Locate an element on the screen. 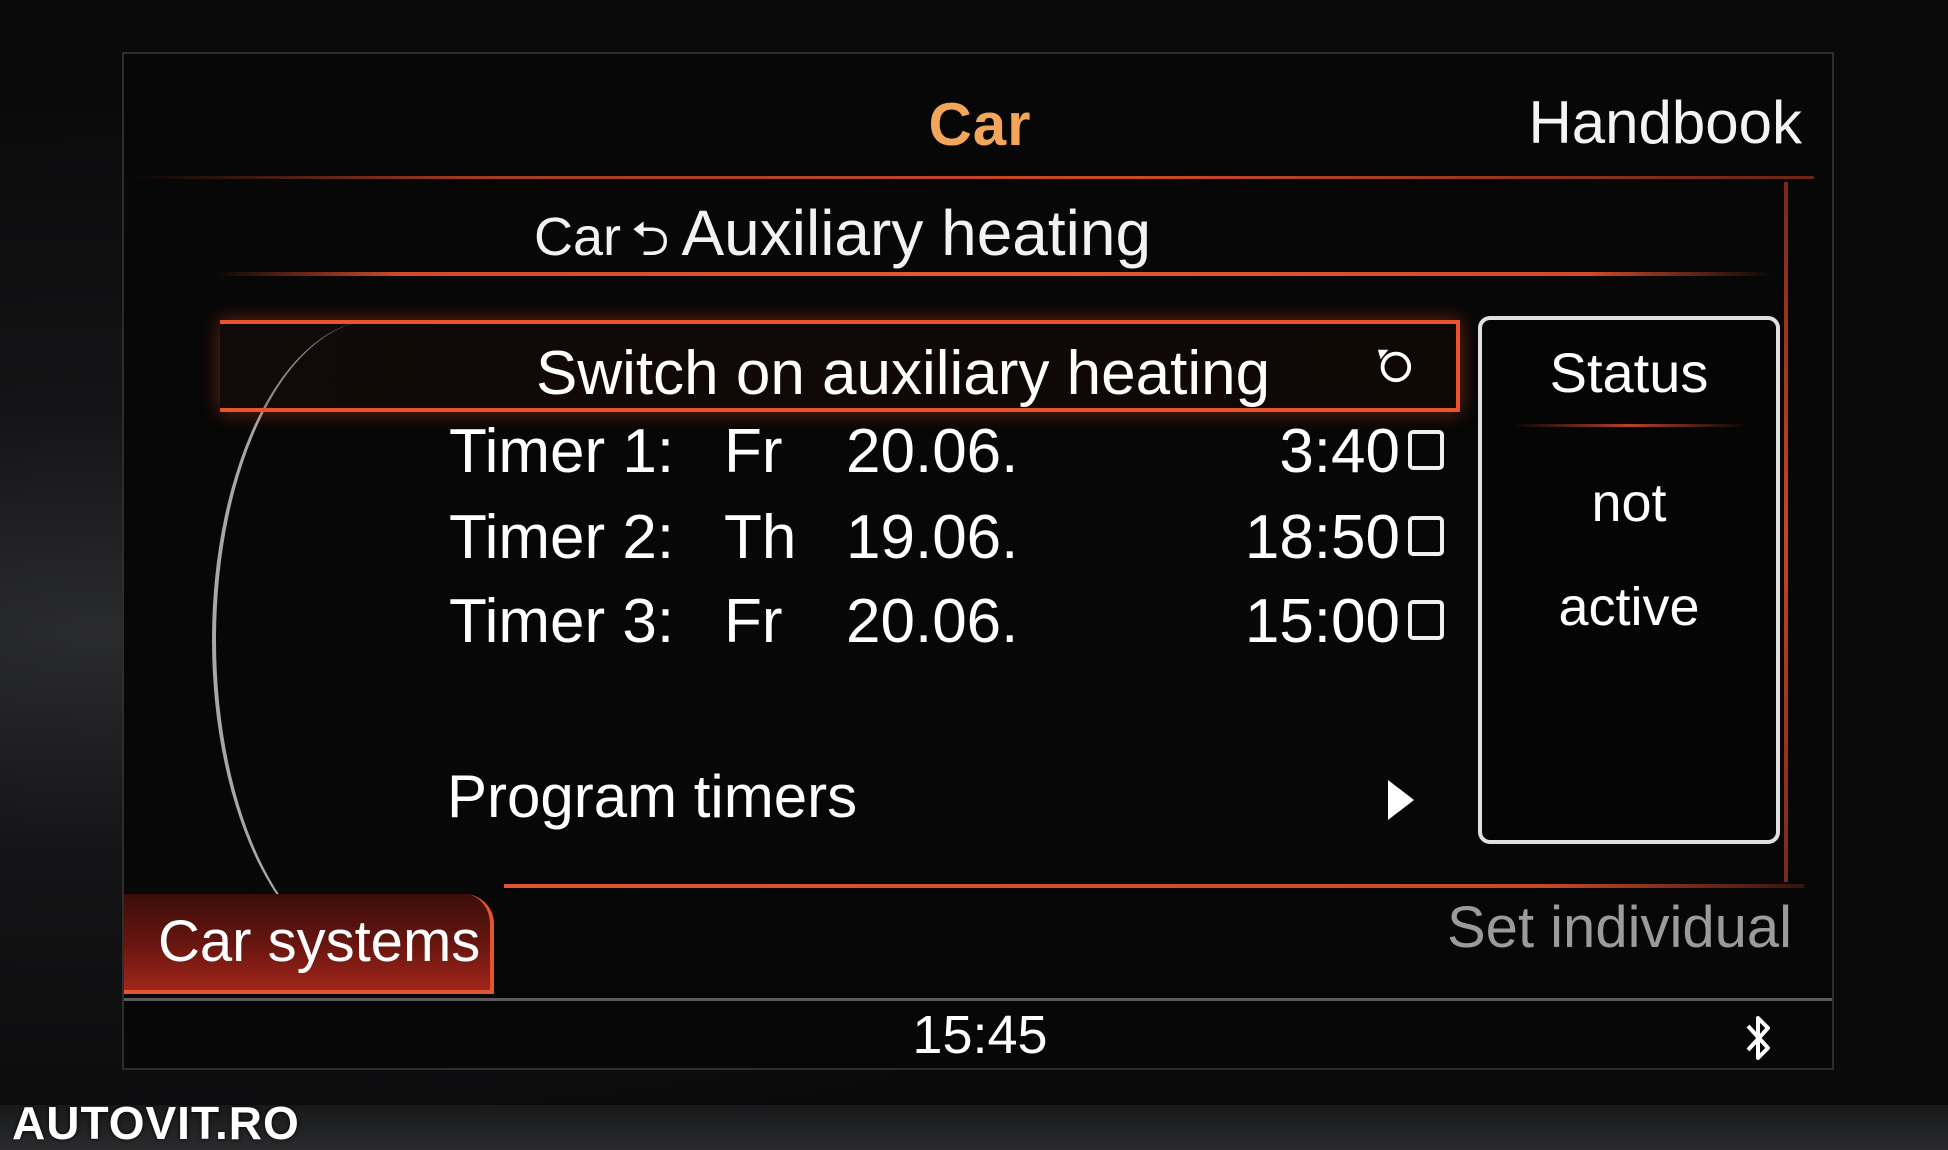 This screenshot has height=1150, width=1948. breadcrumb-parent: Car is located at coordinates (577, 237).